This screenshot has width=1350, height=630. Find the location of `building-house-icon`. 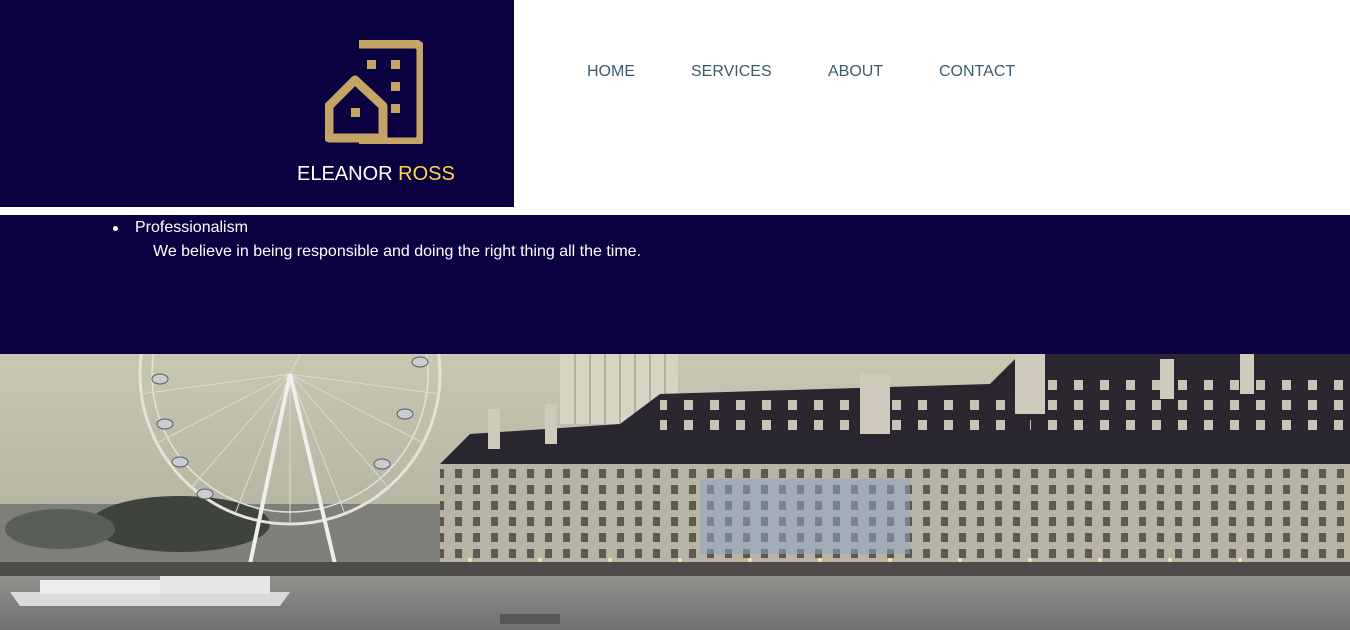

building-house-icon is located at coordinates (374, 92).